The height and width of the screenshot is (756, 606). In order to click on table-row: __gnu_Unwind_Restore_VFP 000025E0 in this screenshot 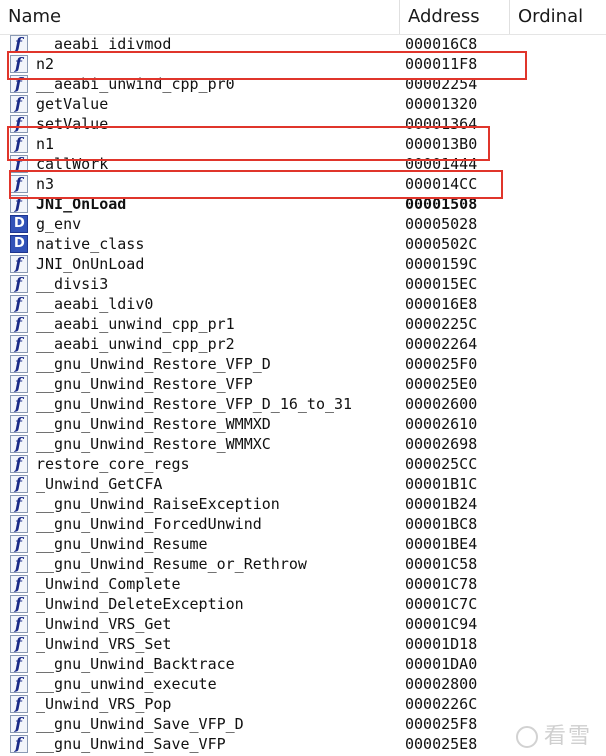, I will do `click(303, 384)`.